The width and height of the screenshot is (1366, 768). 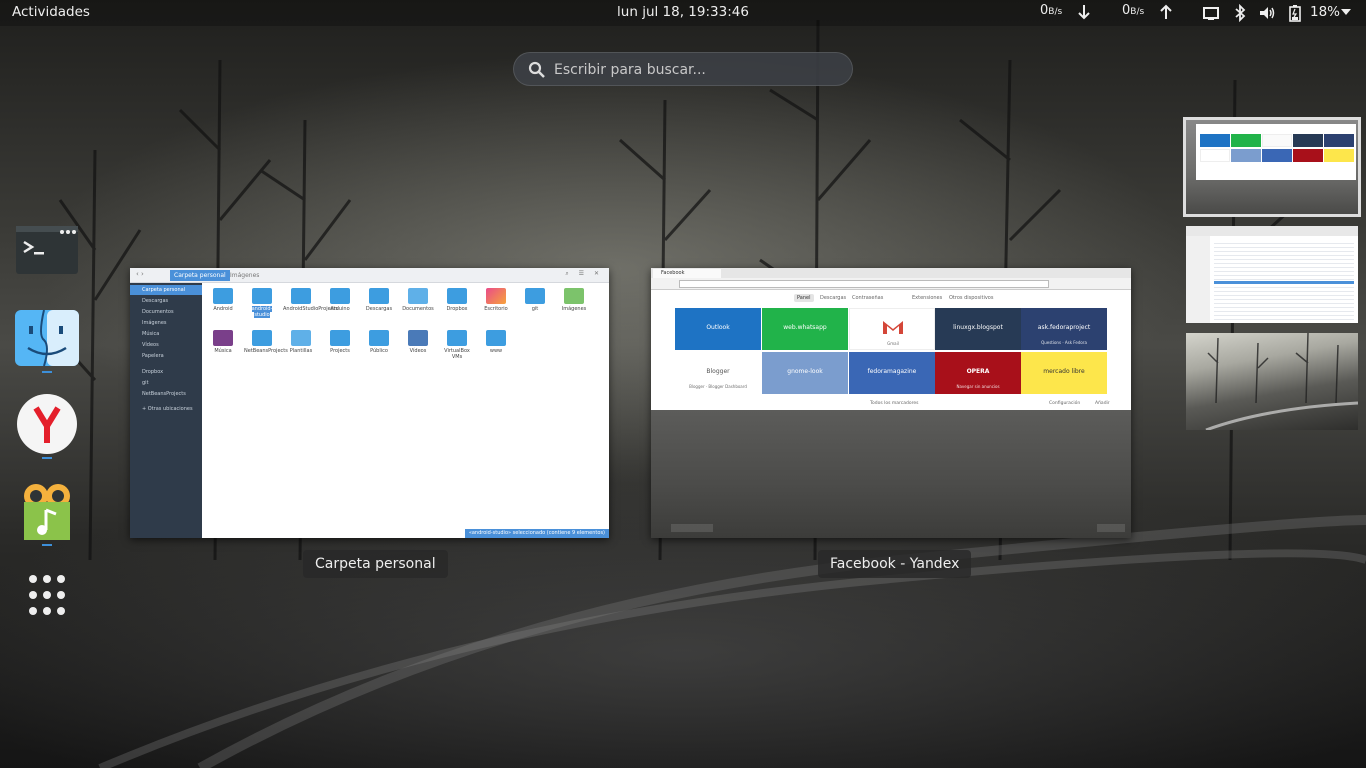 I want to click on fm-file: Escritorio, so click(x=496, y=300).